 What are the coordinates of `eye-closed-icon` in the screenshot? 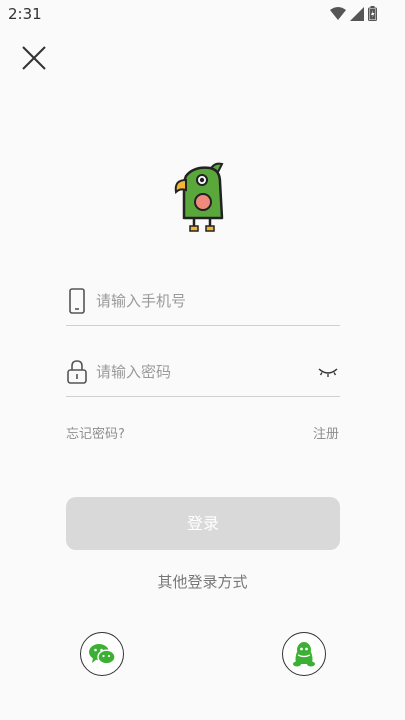 It's located at (328, 372).